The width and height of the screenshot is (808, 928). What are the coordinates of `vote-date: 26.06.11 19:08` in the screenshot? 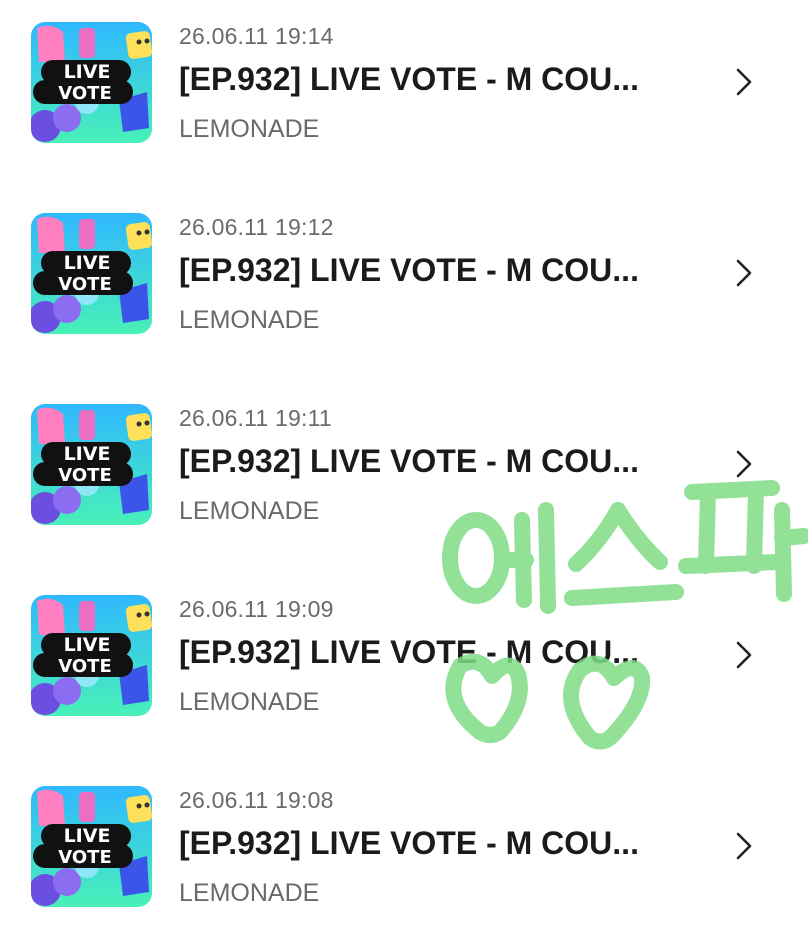 It's located at (256, 800).